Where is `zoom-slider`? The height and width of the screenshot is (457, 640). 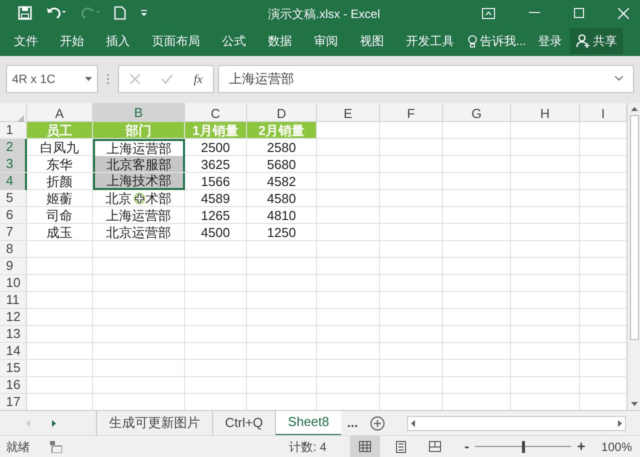
zoom-slider is located at coordinates (523, 446).